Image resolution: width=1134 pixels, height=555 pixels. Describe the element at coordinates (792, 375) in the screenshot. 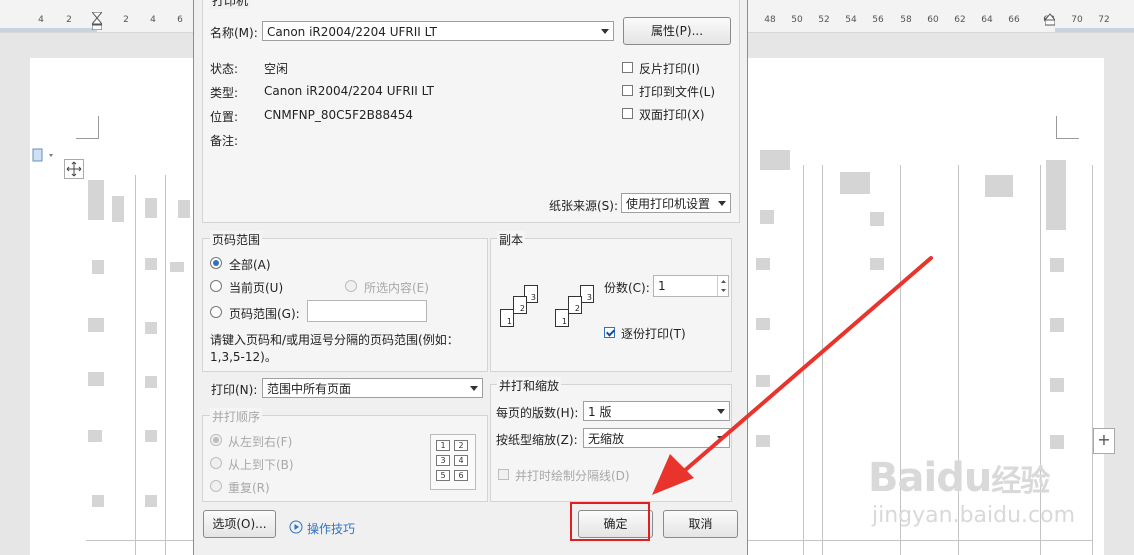

I see `annotation-arrow-icon` at that location.